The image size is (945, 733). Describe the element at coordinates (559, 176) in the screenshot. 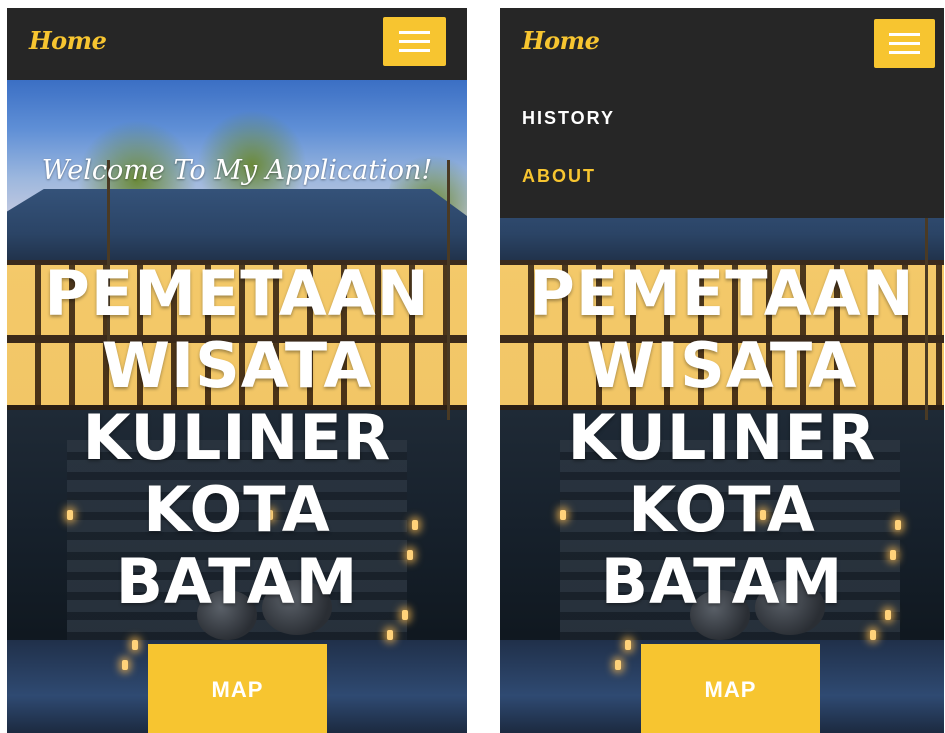

I see `menu-item-about: ABOUT` at that location.